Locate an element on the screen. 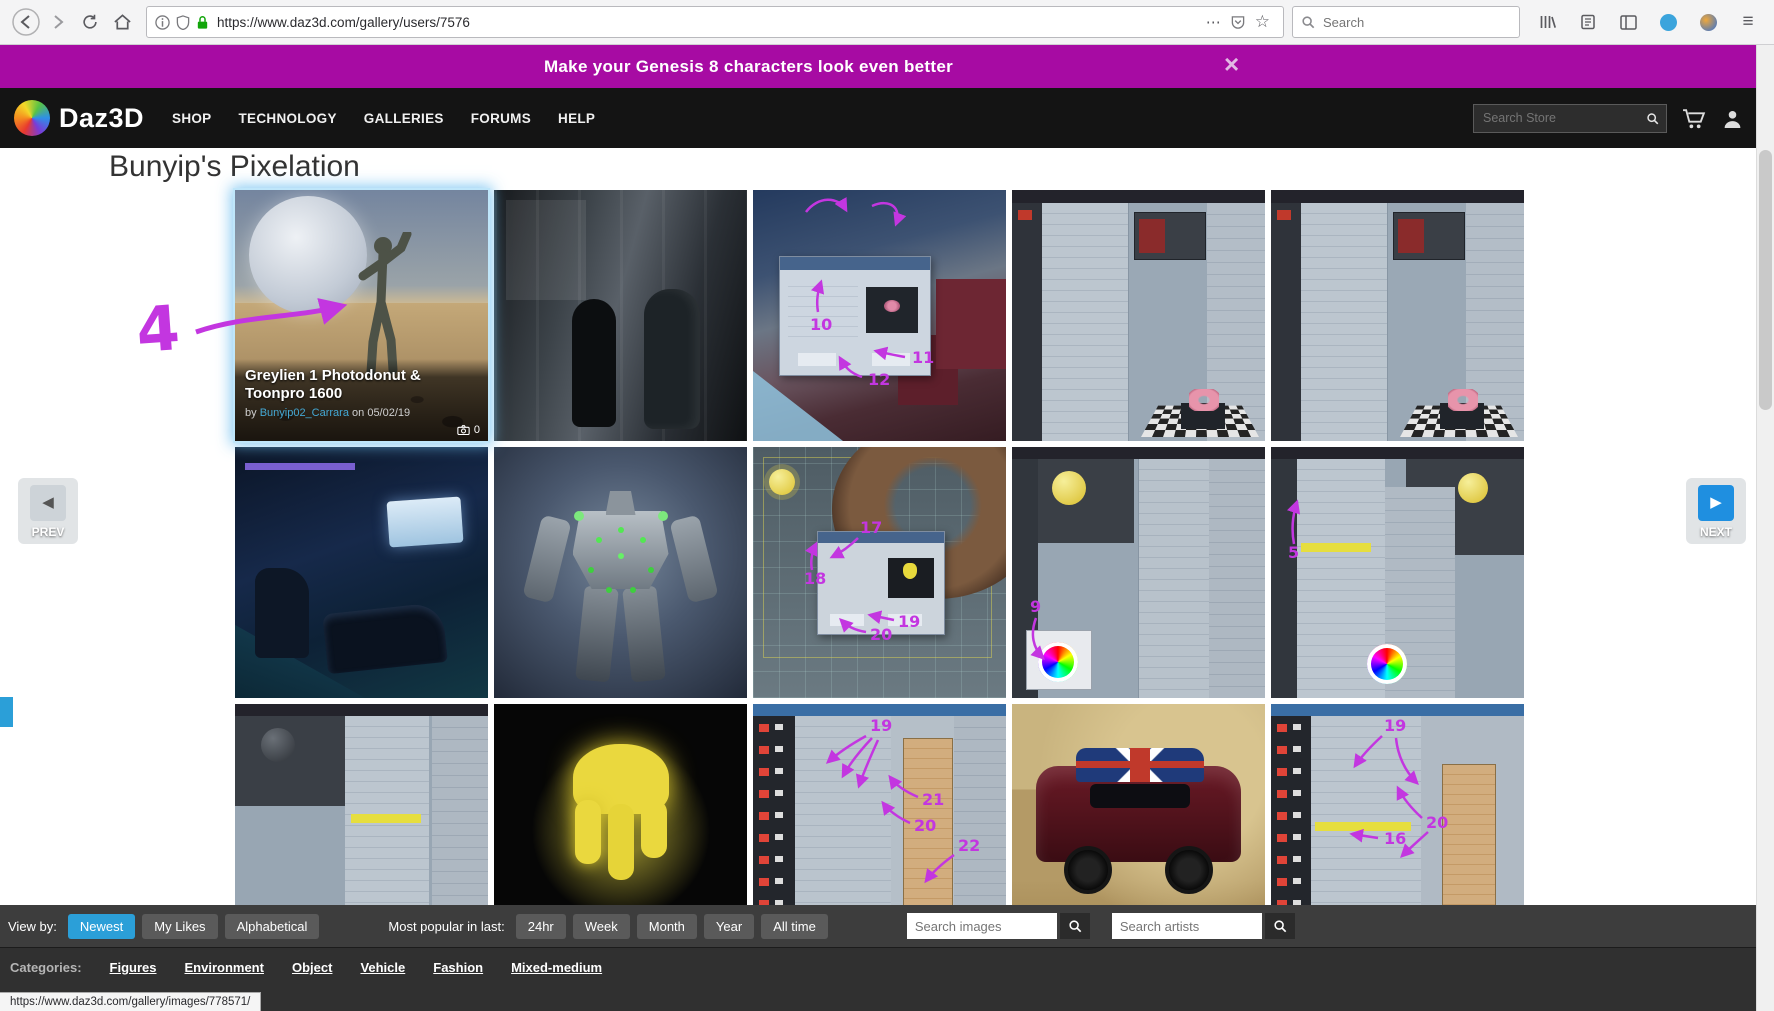  yellow-ball is located at coordinates (1069, 488).